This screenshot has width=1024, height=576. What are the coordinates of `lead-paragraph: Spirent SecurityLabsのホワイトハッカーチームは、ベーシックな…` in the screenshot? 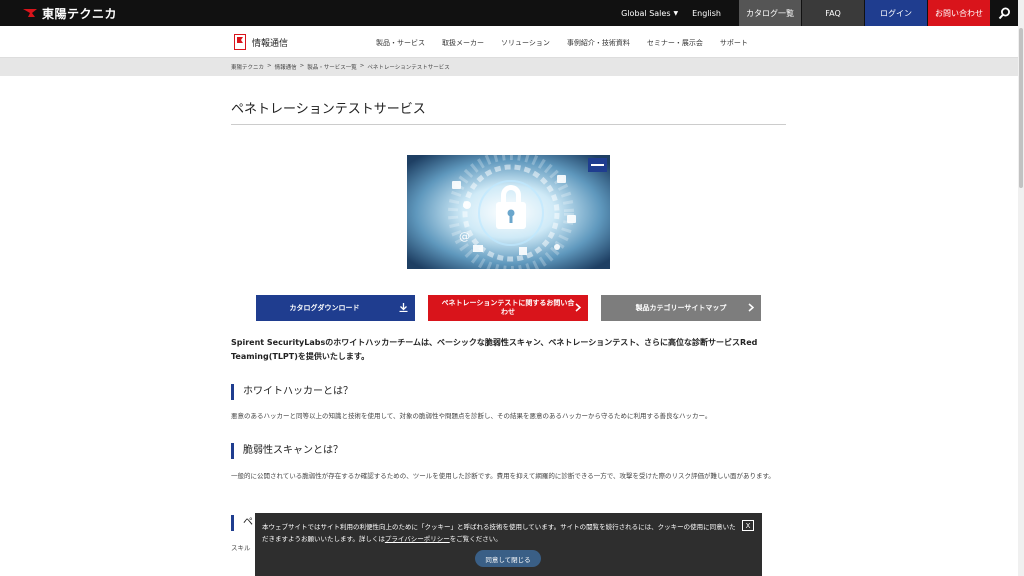 It's located at (494, 349).